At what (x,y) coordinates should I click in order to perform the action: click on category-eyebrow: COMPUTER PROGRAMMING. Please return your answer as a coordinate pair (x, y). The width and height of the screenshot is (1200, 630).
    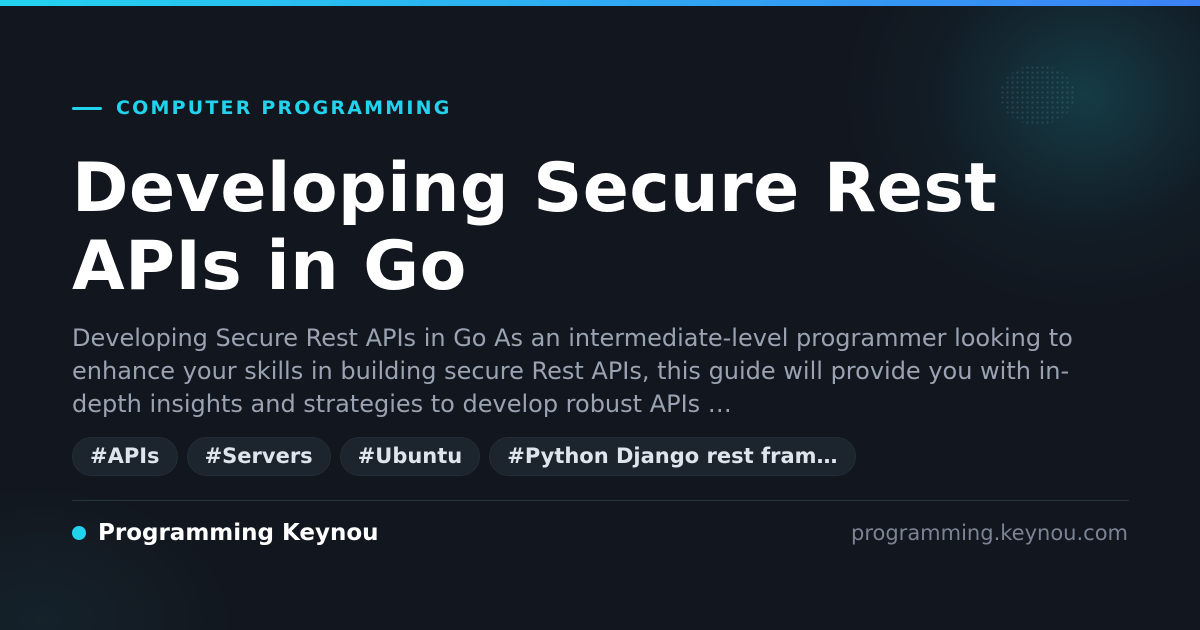
    Looking at the image, I should click on (262, 108).